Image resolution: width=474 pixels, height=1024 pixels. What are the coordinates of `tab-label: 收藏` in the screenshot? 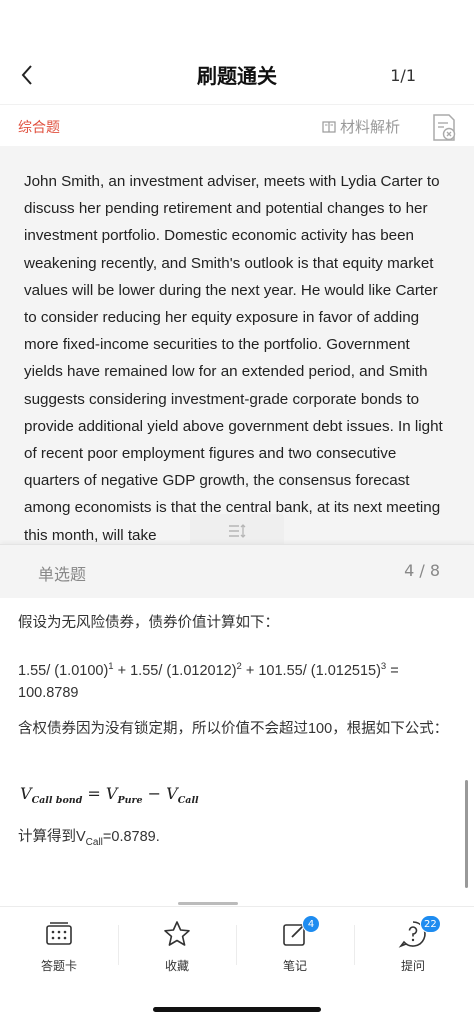 It's located at (176, 966).